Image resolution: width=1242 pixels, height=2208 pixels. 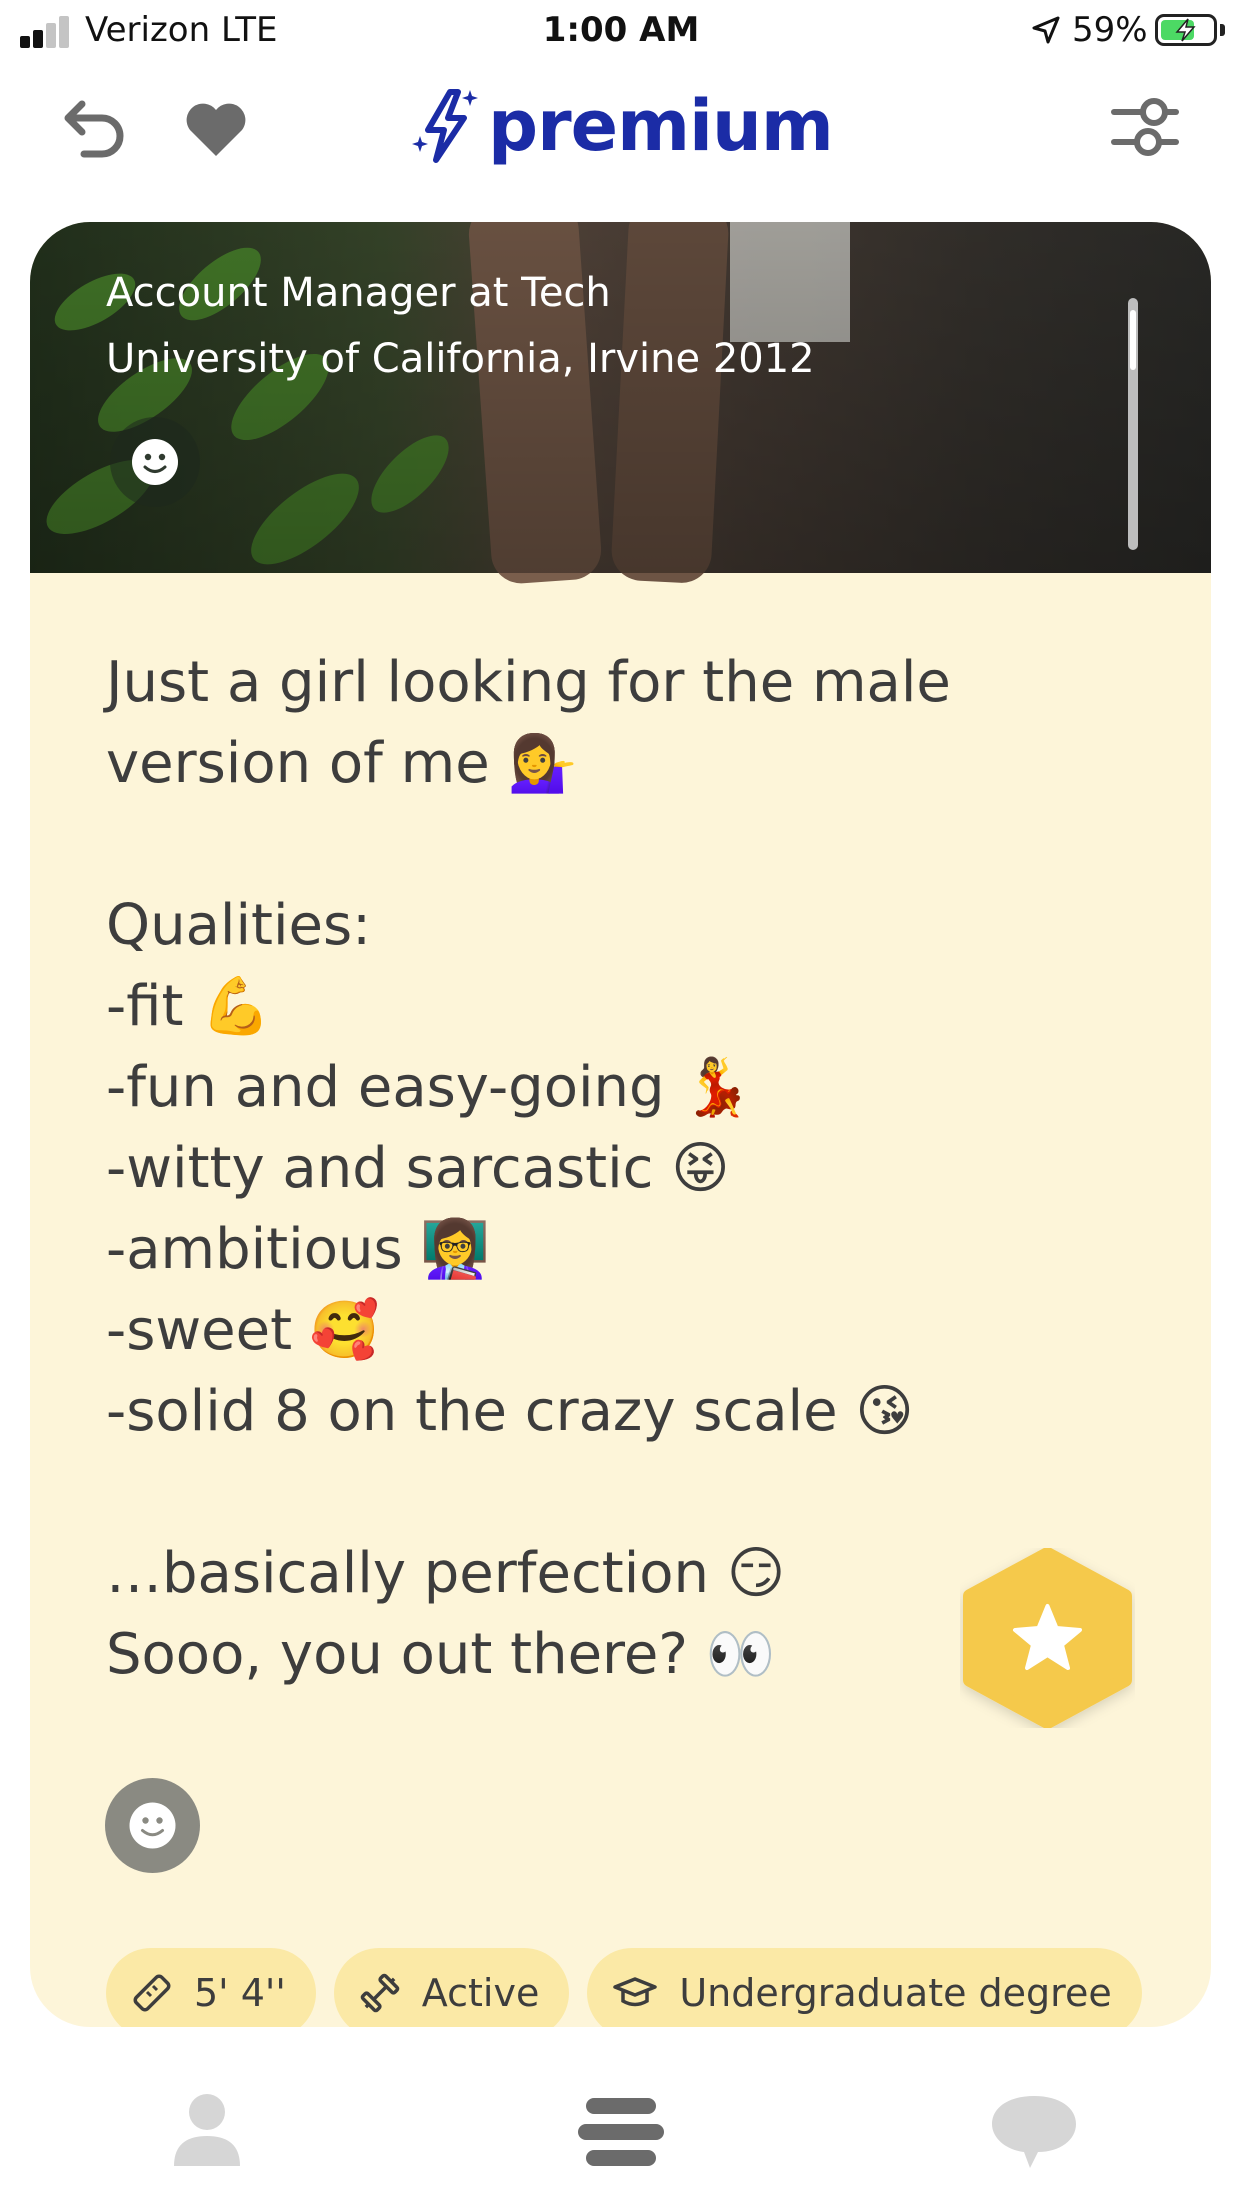 I want to click on premium-logo: premium, so click(x=622, y=126).